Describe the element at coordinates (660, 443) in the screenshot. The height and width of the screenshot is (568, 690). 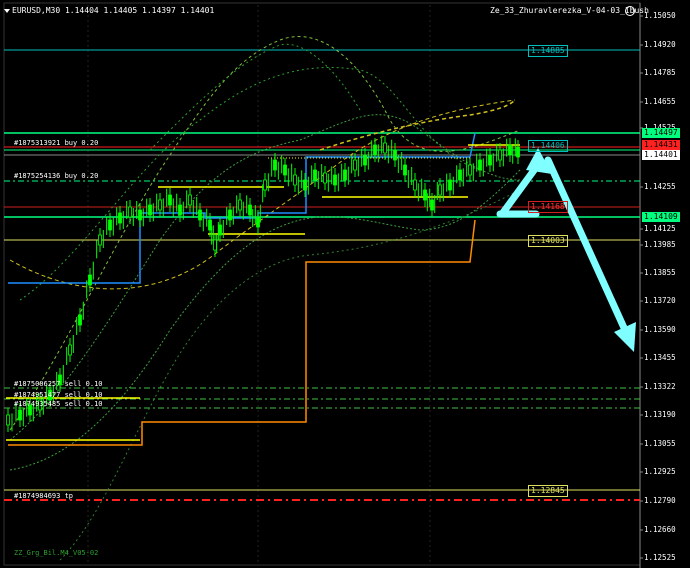
I see `axis-label-14: 1.13055` at that location.